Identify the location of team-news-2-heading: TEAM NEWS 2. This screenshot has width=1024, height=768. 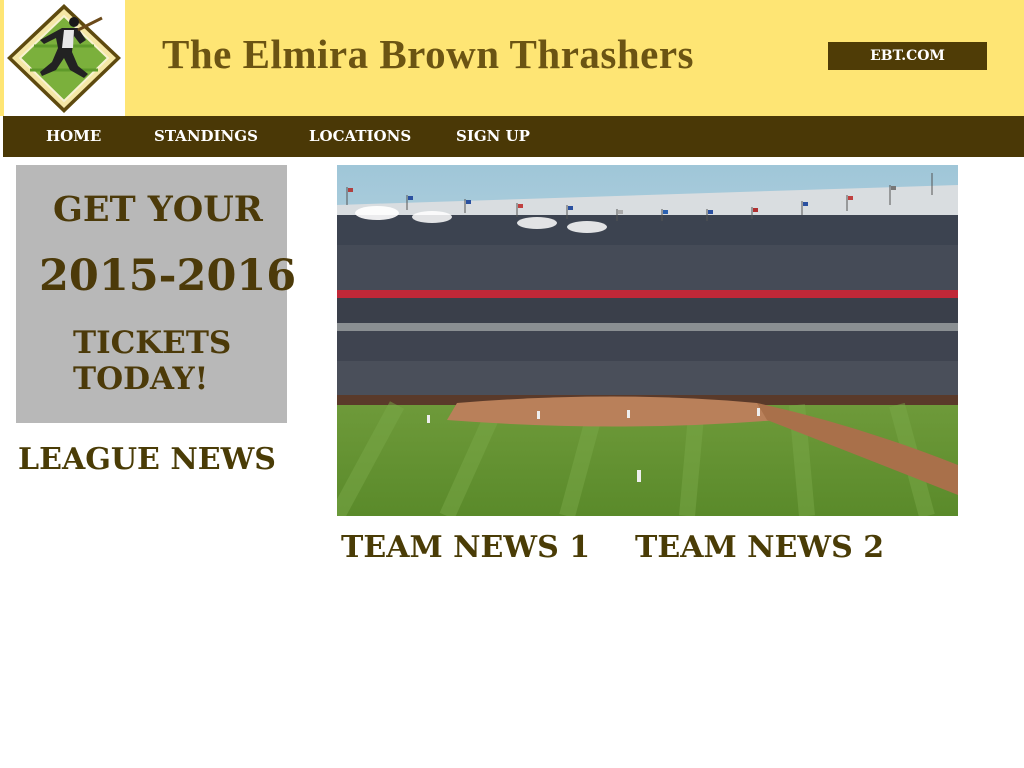
(759, 547).